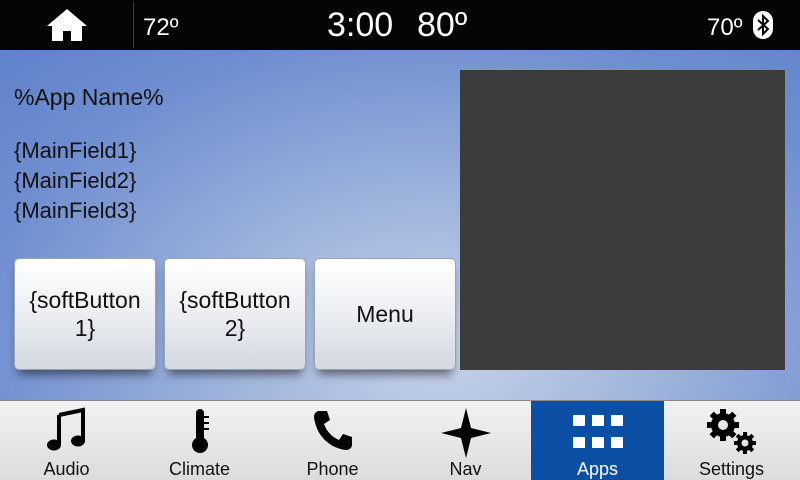  Describe the element at coordinates (360, 25) in the screenshot. I see `clock: 3:00` at that location.